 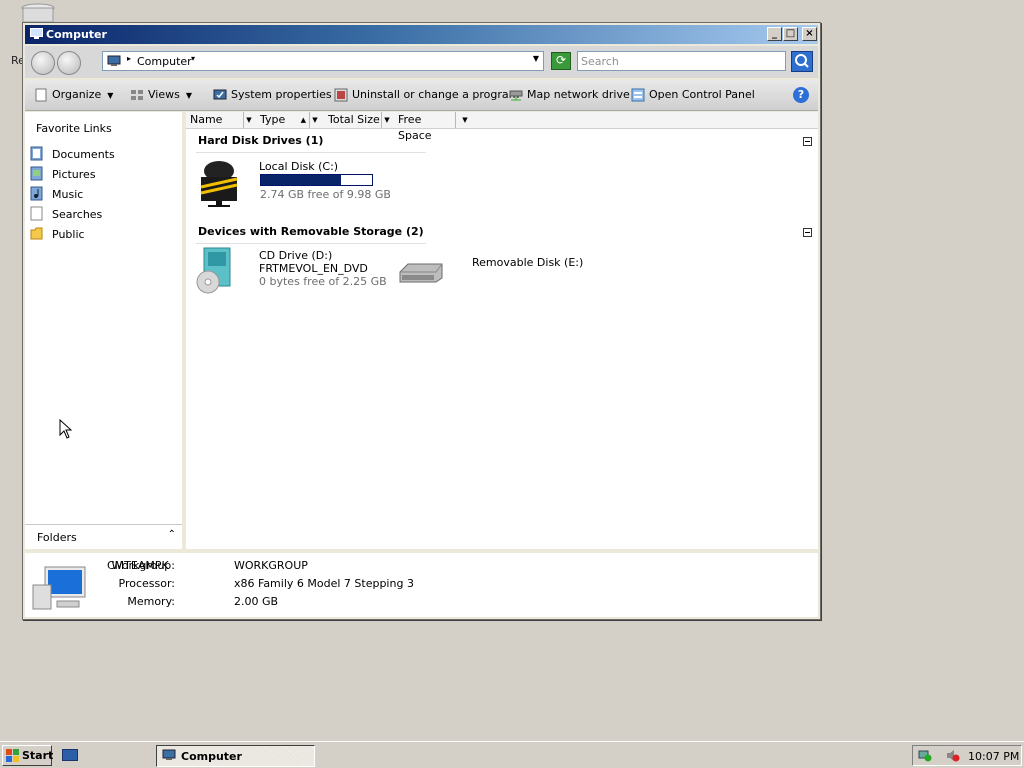 I want to click on sidebar-item-label: Pictures, so click(x=74, y=174).